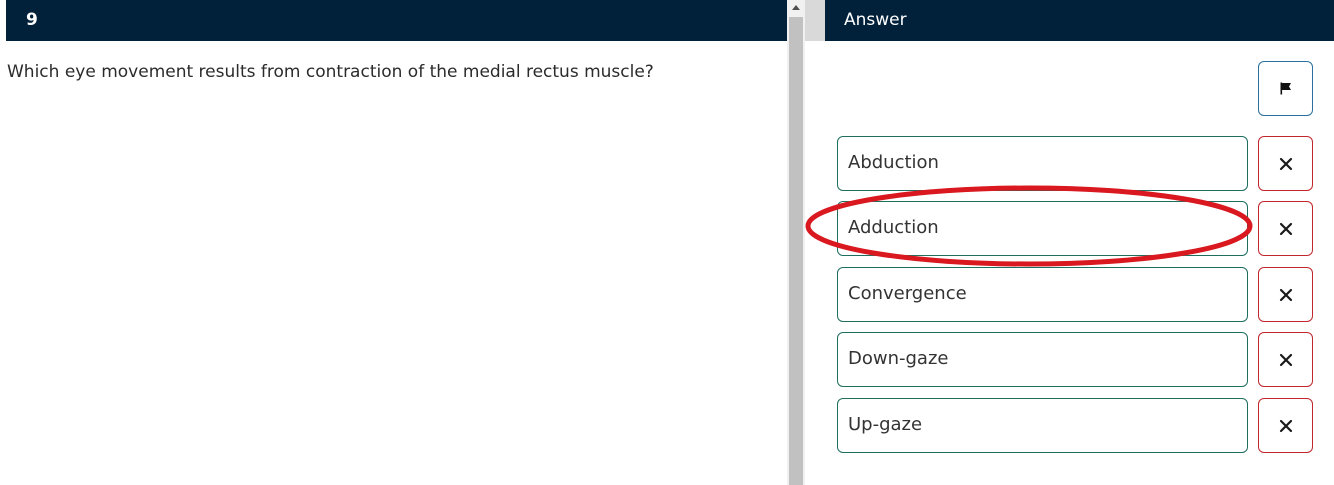 This screenshot has height=485, width=1334. I want to click on answer-option-convergence: Convergence, so click(1042, 294).